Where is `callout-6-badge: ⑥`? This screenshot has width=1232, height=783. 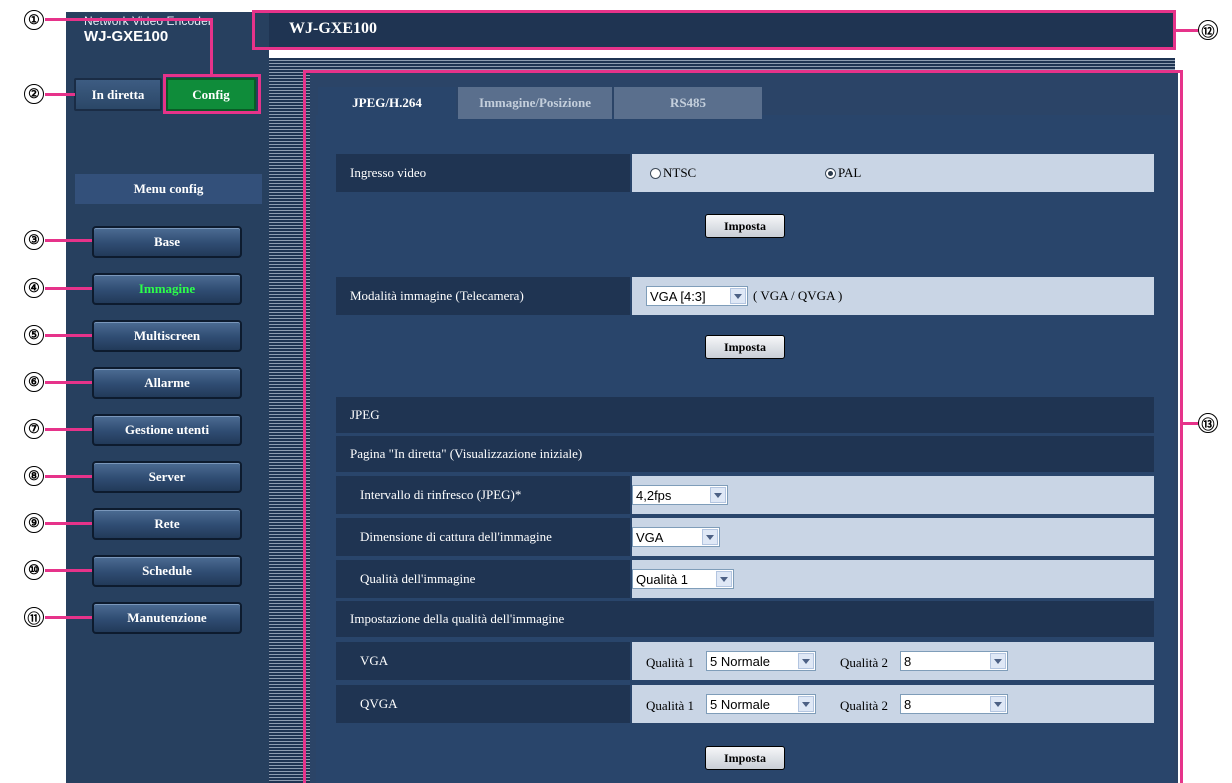
callout-6-badge: ⑥ is located at coordinates (34, 382).